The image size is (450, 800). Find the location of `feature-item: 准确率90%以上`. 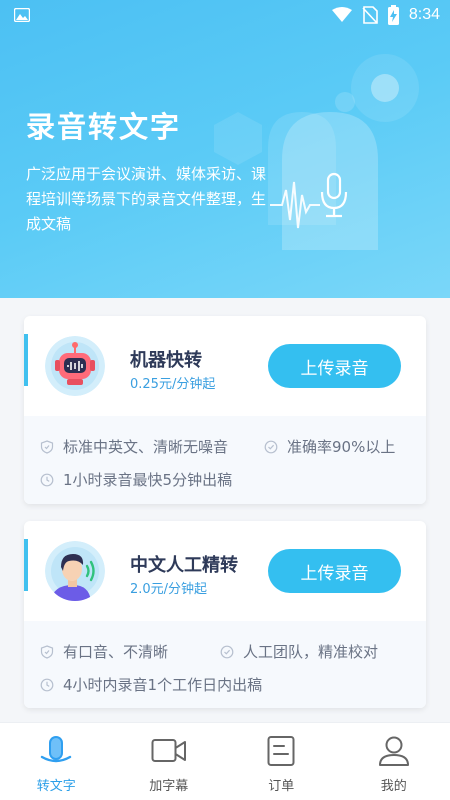

feature-item: 准确率90%以上 is located at coordinates (329, 446).